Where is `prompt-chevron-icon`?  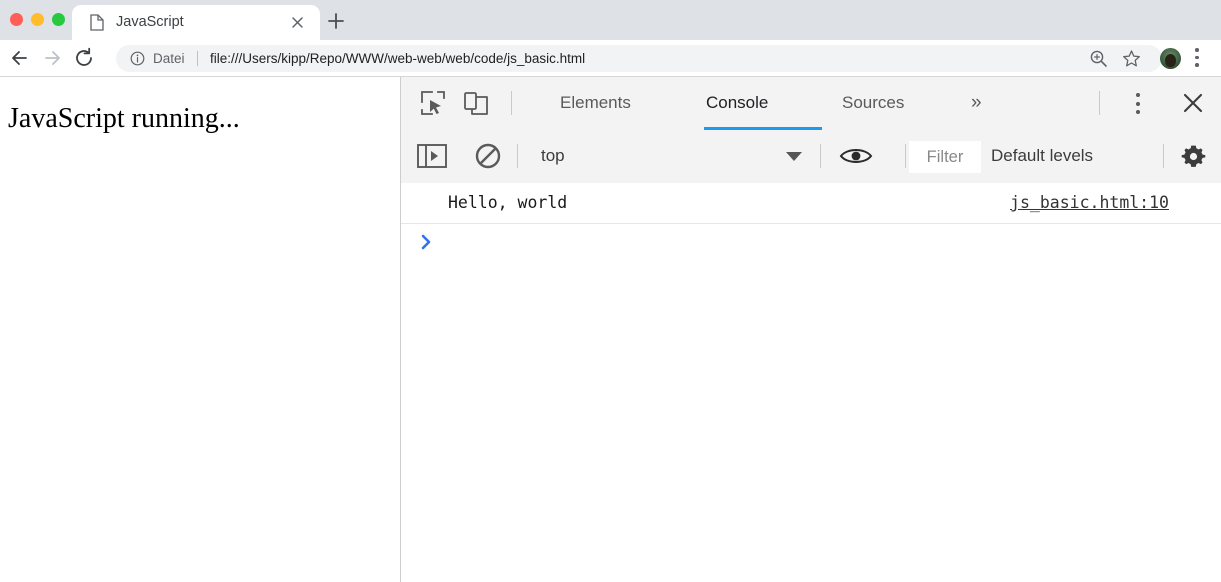 prompt-chevron-icon is located at coordinates (427, 242).